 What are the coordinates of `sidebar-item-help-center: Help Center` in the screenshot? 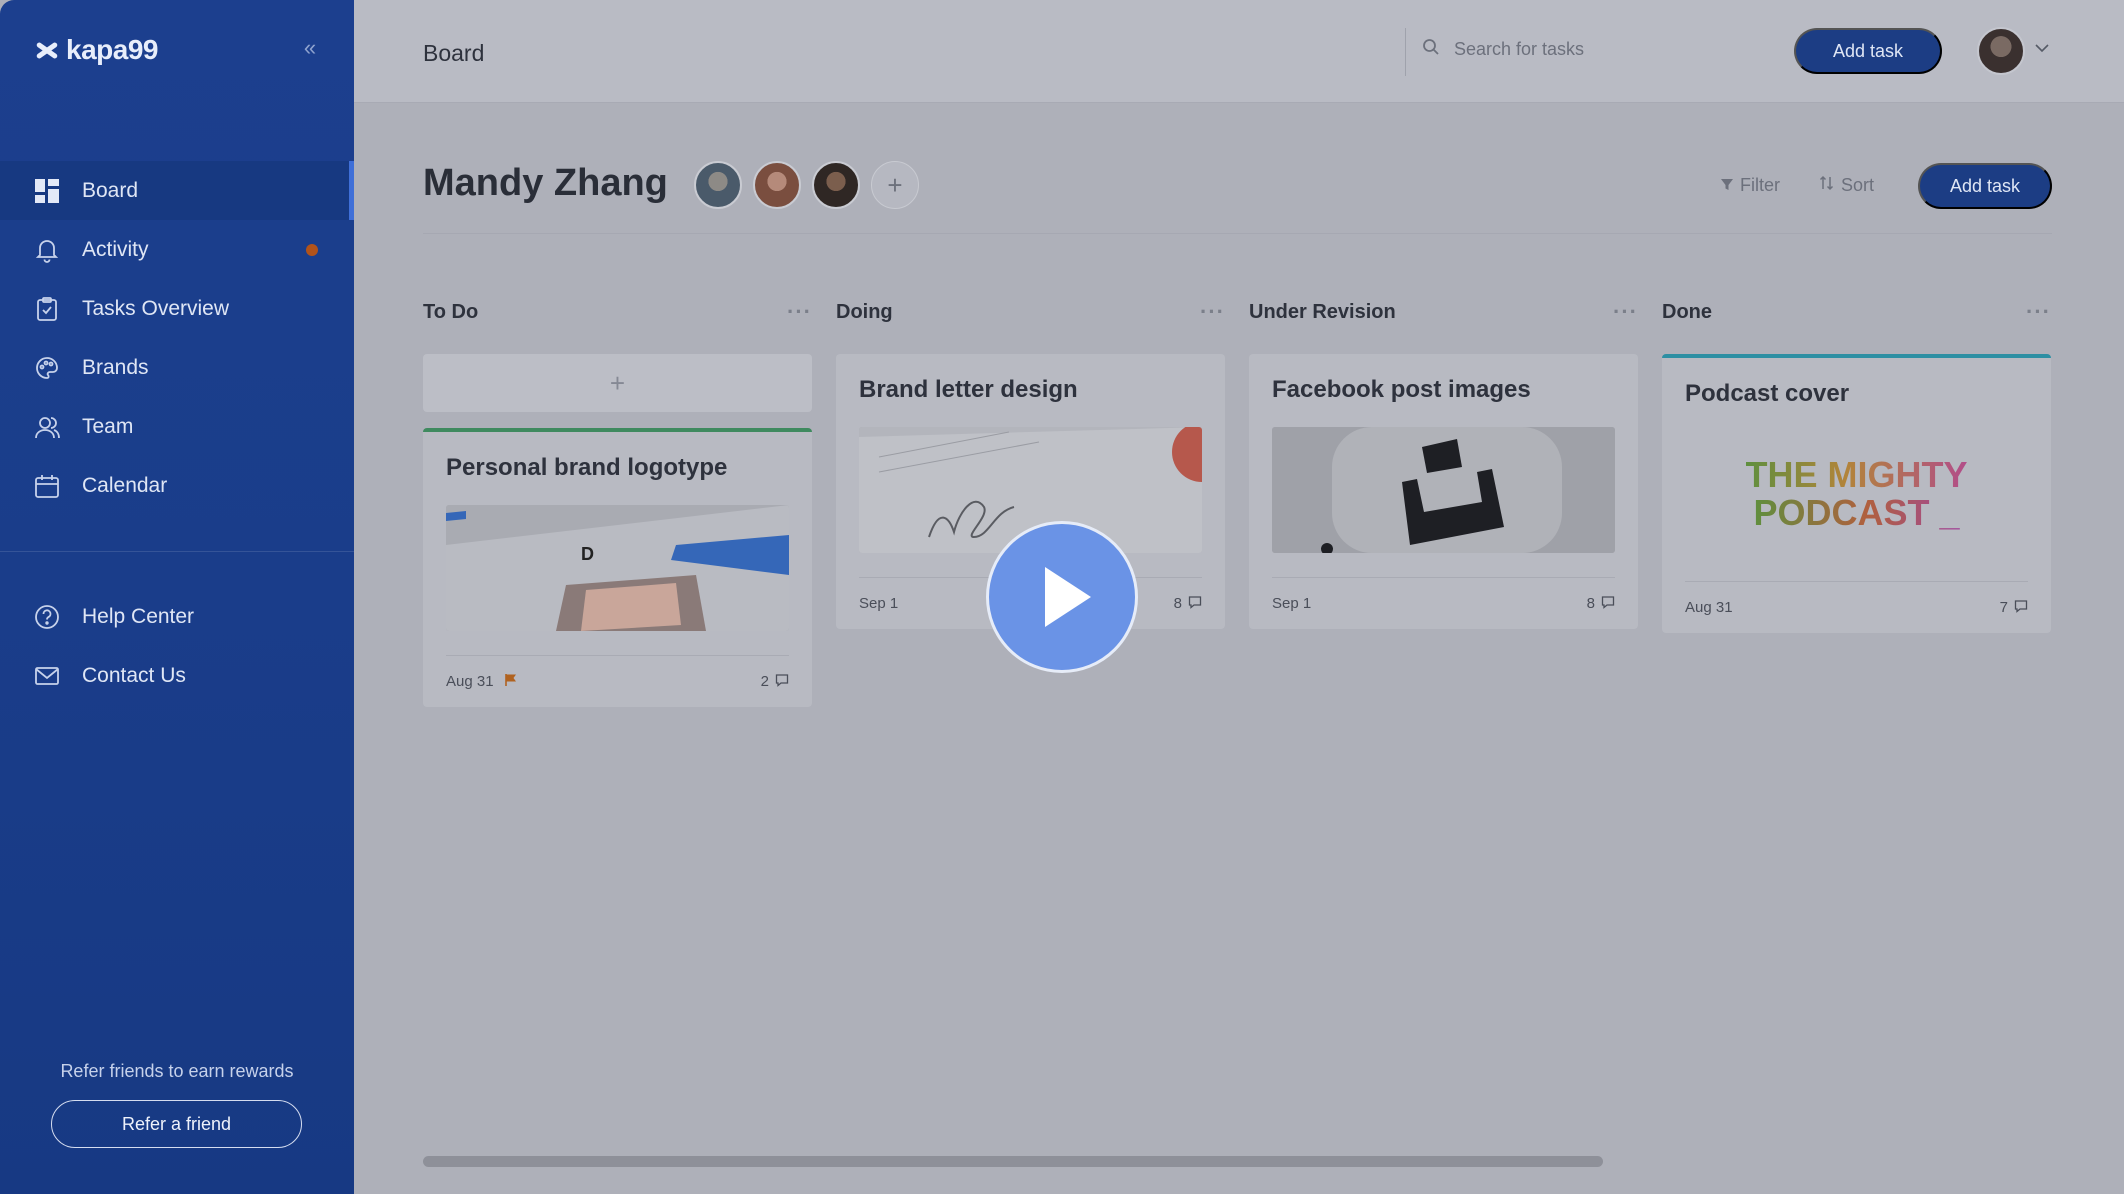 It's located at (177, 616).